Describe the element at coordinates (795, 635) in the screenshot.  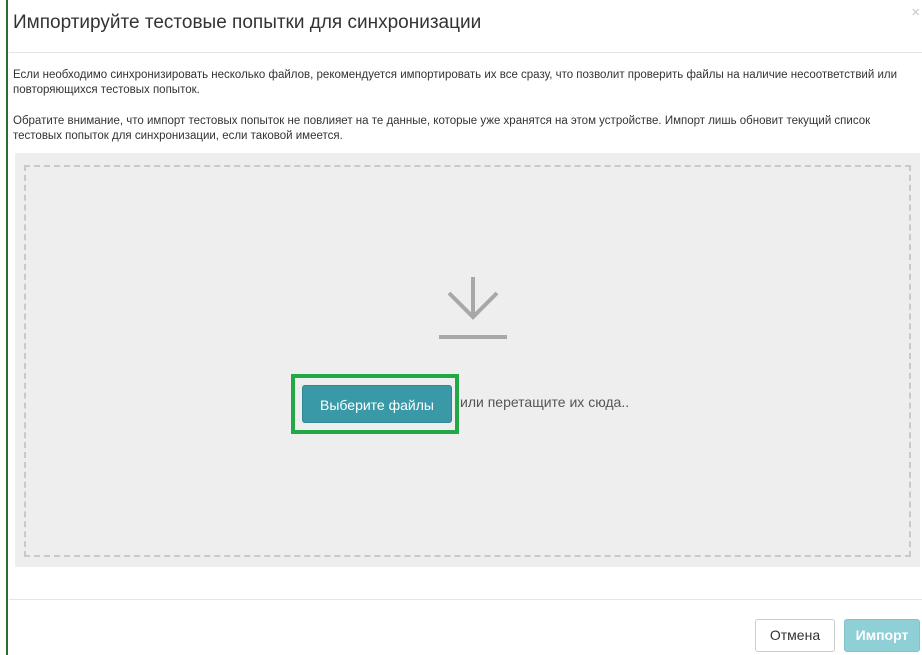
I see `cancel-button: Отмена` at that location.